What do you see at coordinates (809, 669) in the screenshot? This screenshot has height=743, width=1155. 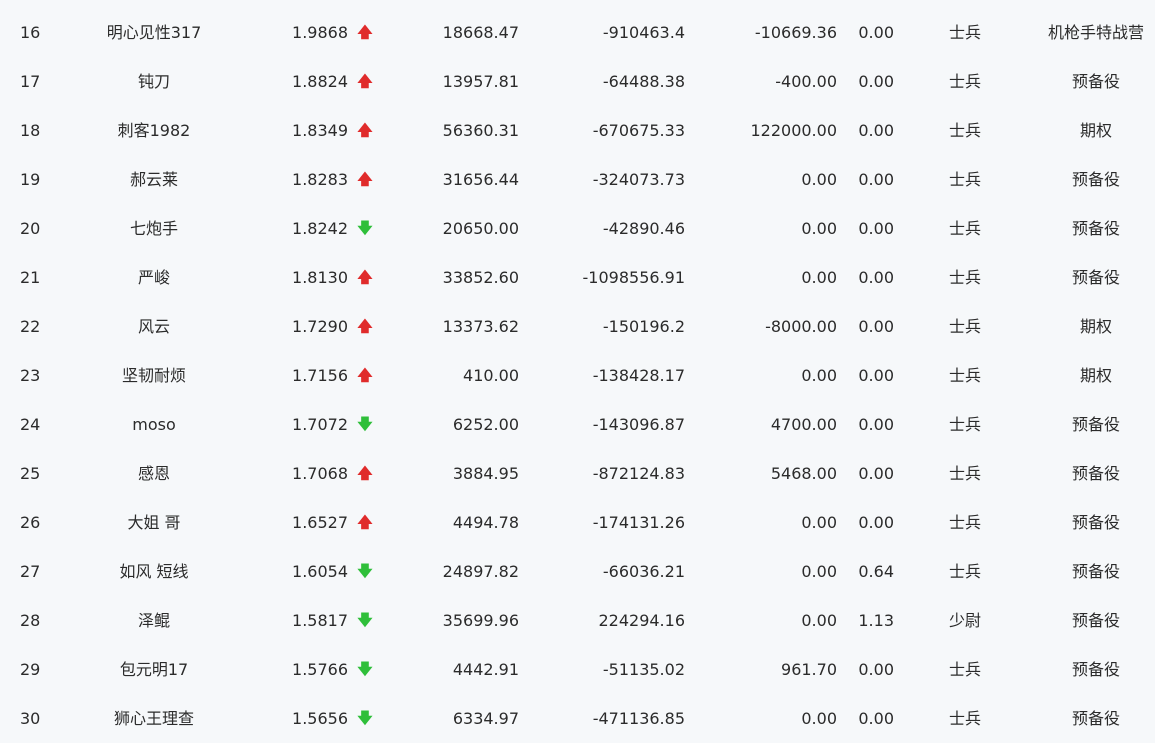 I see `value-c-cell: 961.70` at bounding box center [809, 669].